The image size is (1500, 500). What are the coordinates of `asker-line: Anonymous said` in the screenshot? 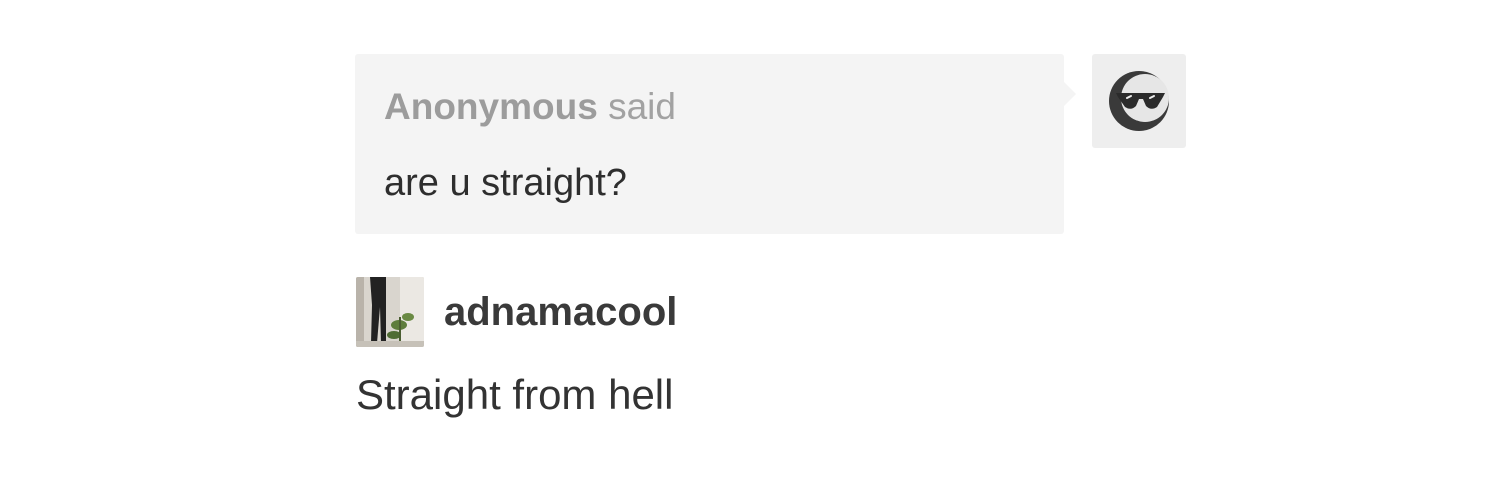 It's located at (530, 107).